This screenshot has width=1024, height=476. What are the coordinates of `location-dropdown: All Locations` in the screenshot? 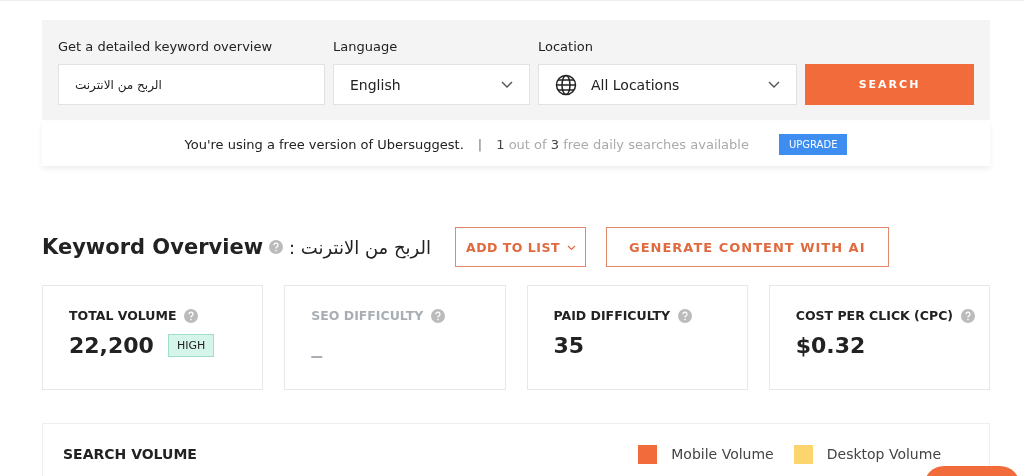 It's located at (667, 84).